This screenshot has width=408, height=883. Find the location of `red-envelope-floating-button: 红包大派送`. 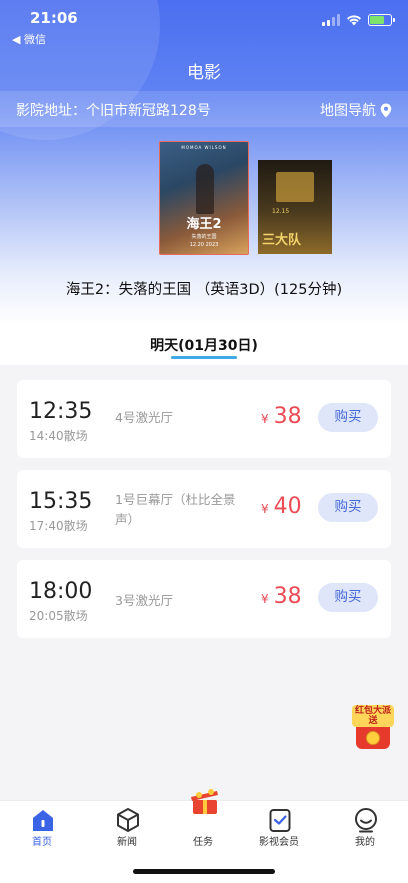

red-envelope-floating-button: 红包大派送 is located at coordinates (373, 727).